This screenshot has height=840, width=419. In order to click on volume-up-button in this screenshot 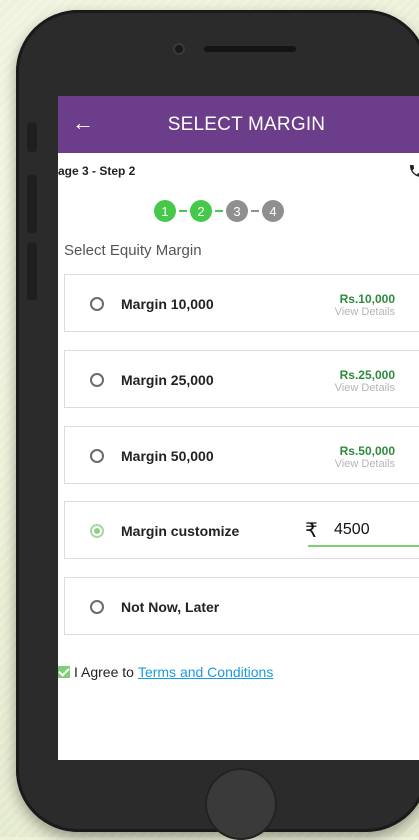, I will do `click(32, 204)`.